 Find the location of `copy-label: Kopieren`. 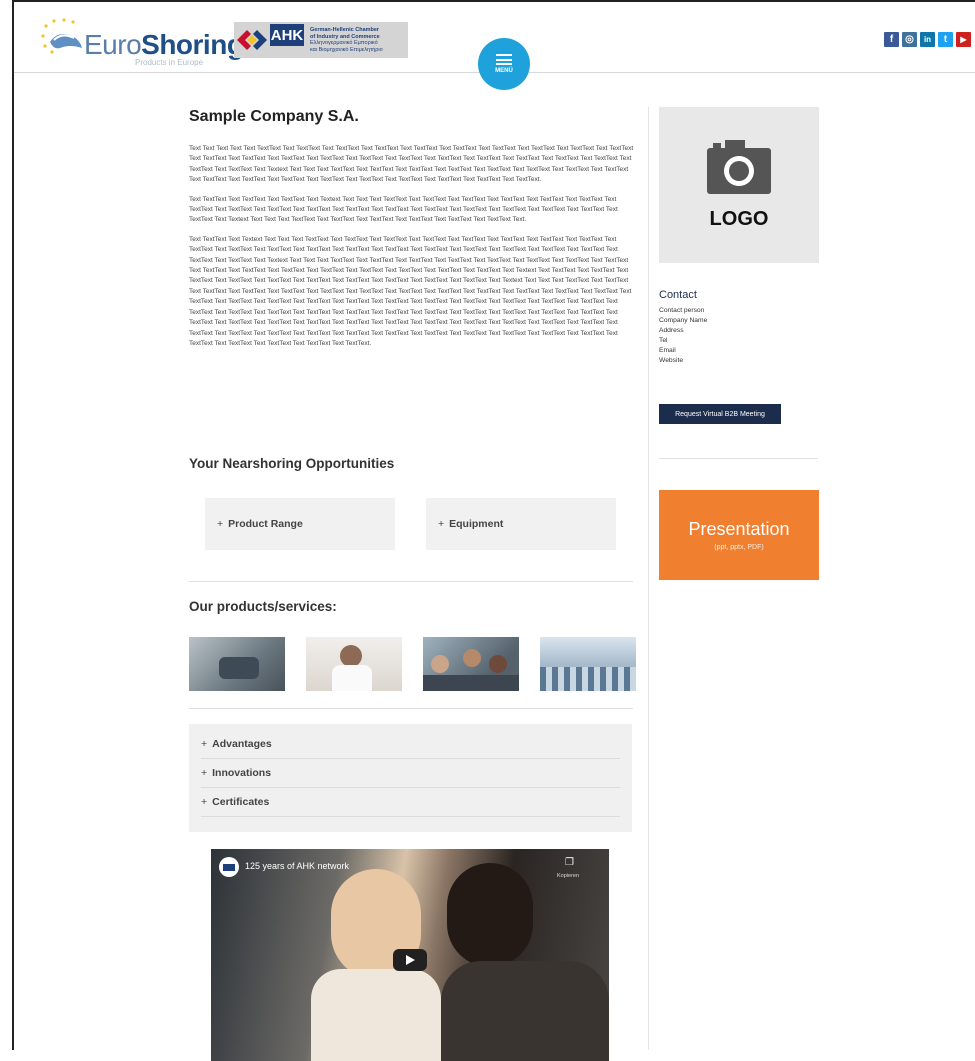

copy-label: Kopieren is located at coordinates (568, 876).